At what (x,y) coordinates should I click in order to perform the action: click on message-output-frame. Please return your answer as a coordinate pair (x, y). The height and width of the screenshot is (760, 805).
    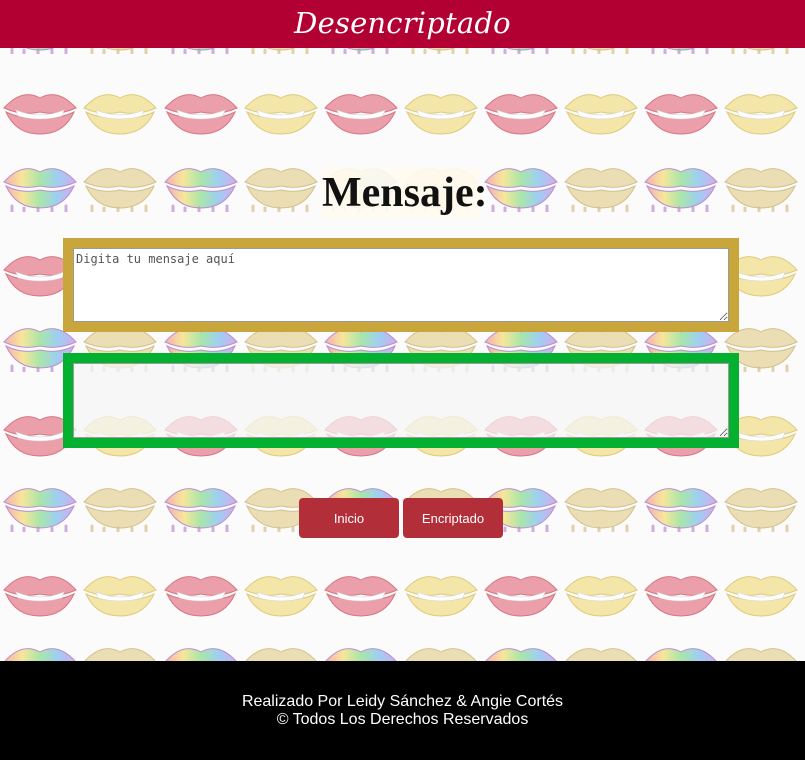
    Looking at the image, I should click on (401, 400).